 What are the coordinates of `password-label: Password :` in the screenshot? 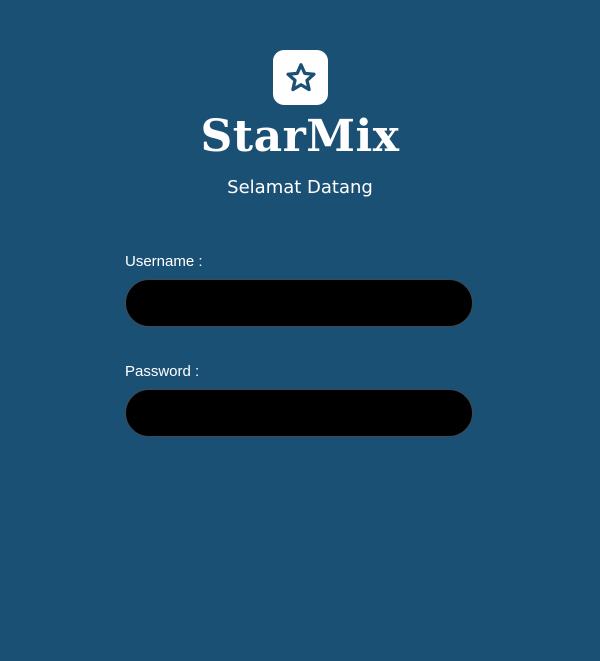 It's located at (162, 371).